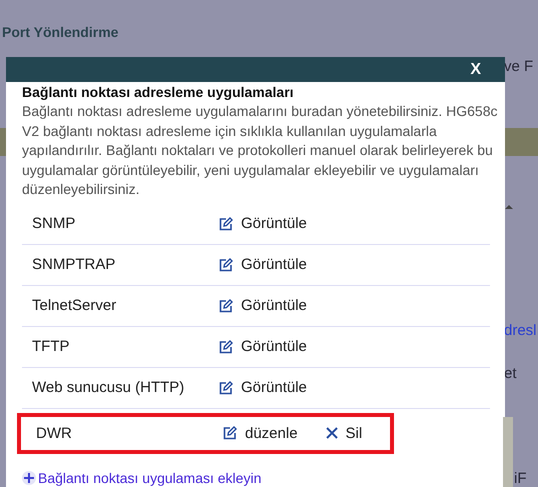  Describe the element at coordinates (332, 433) in the screenshot. I see `delete-icon` at that location.